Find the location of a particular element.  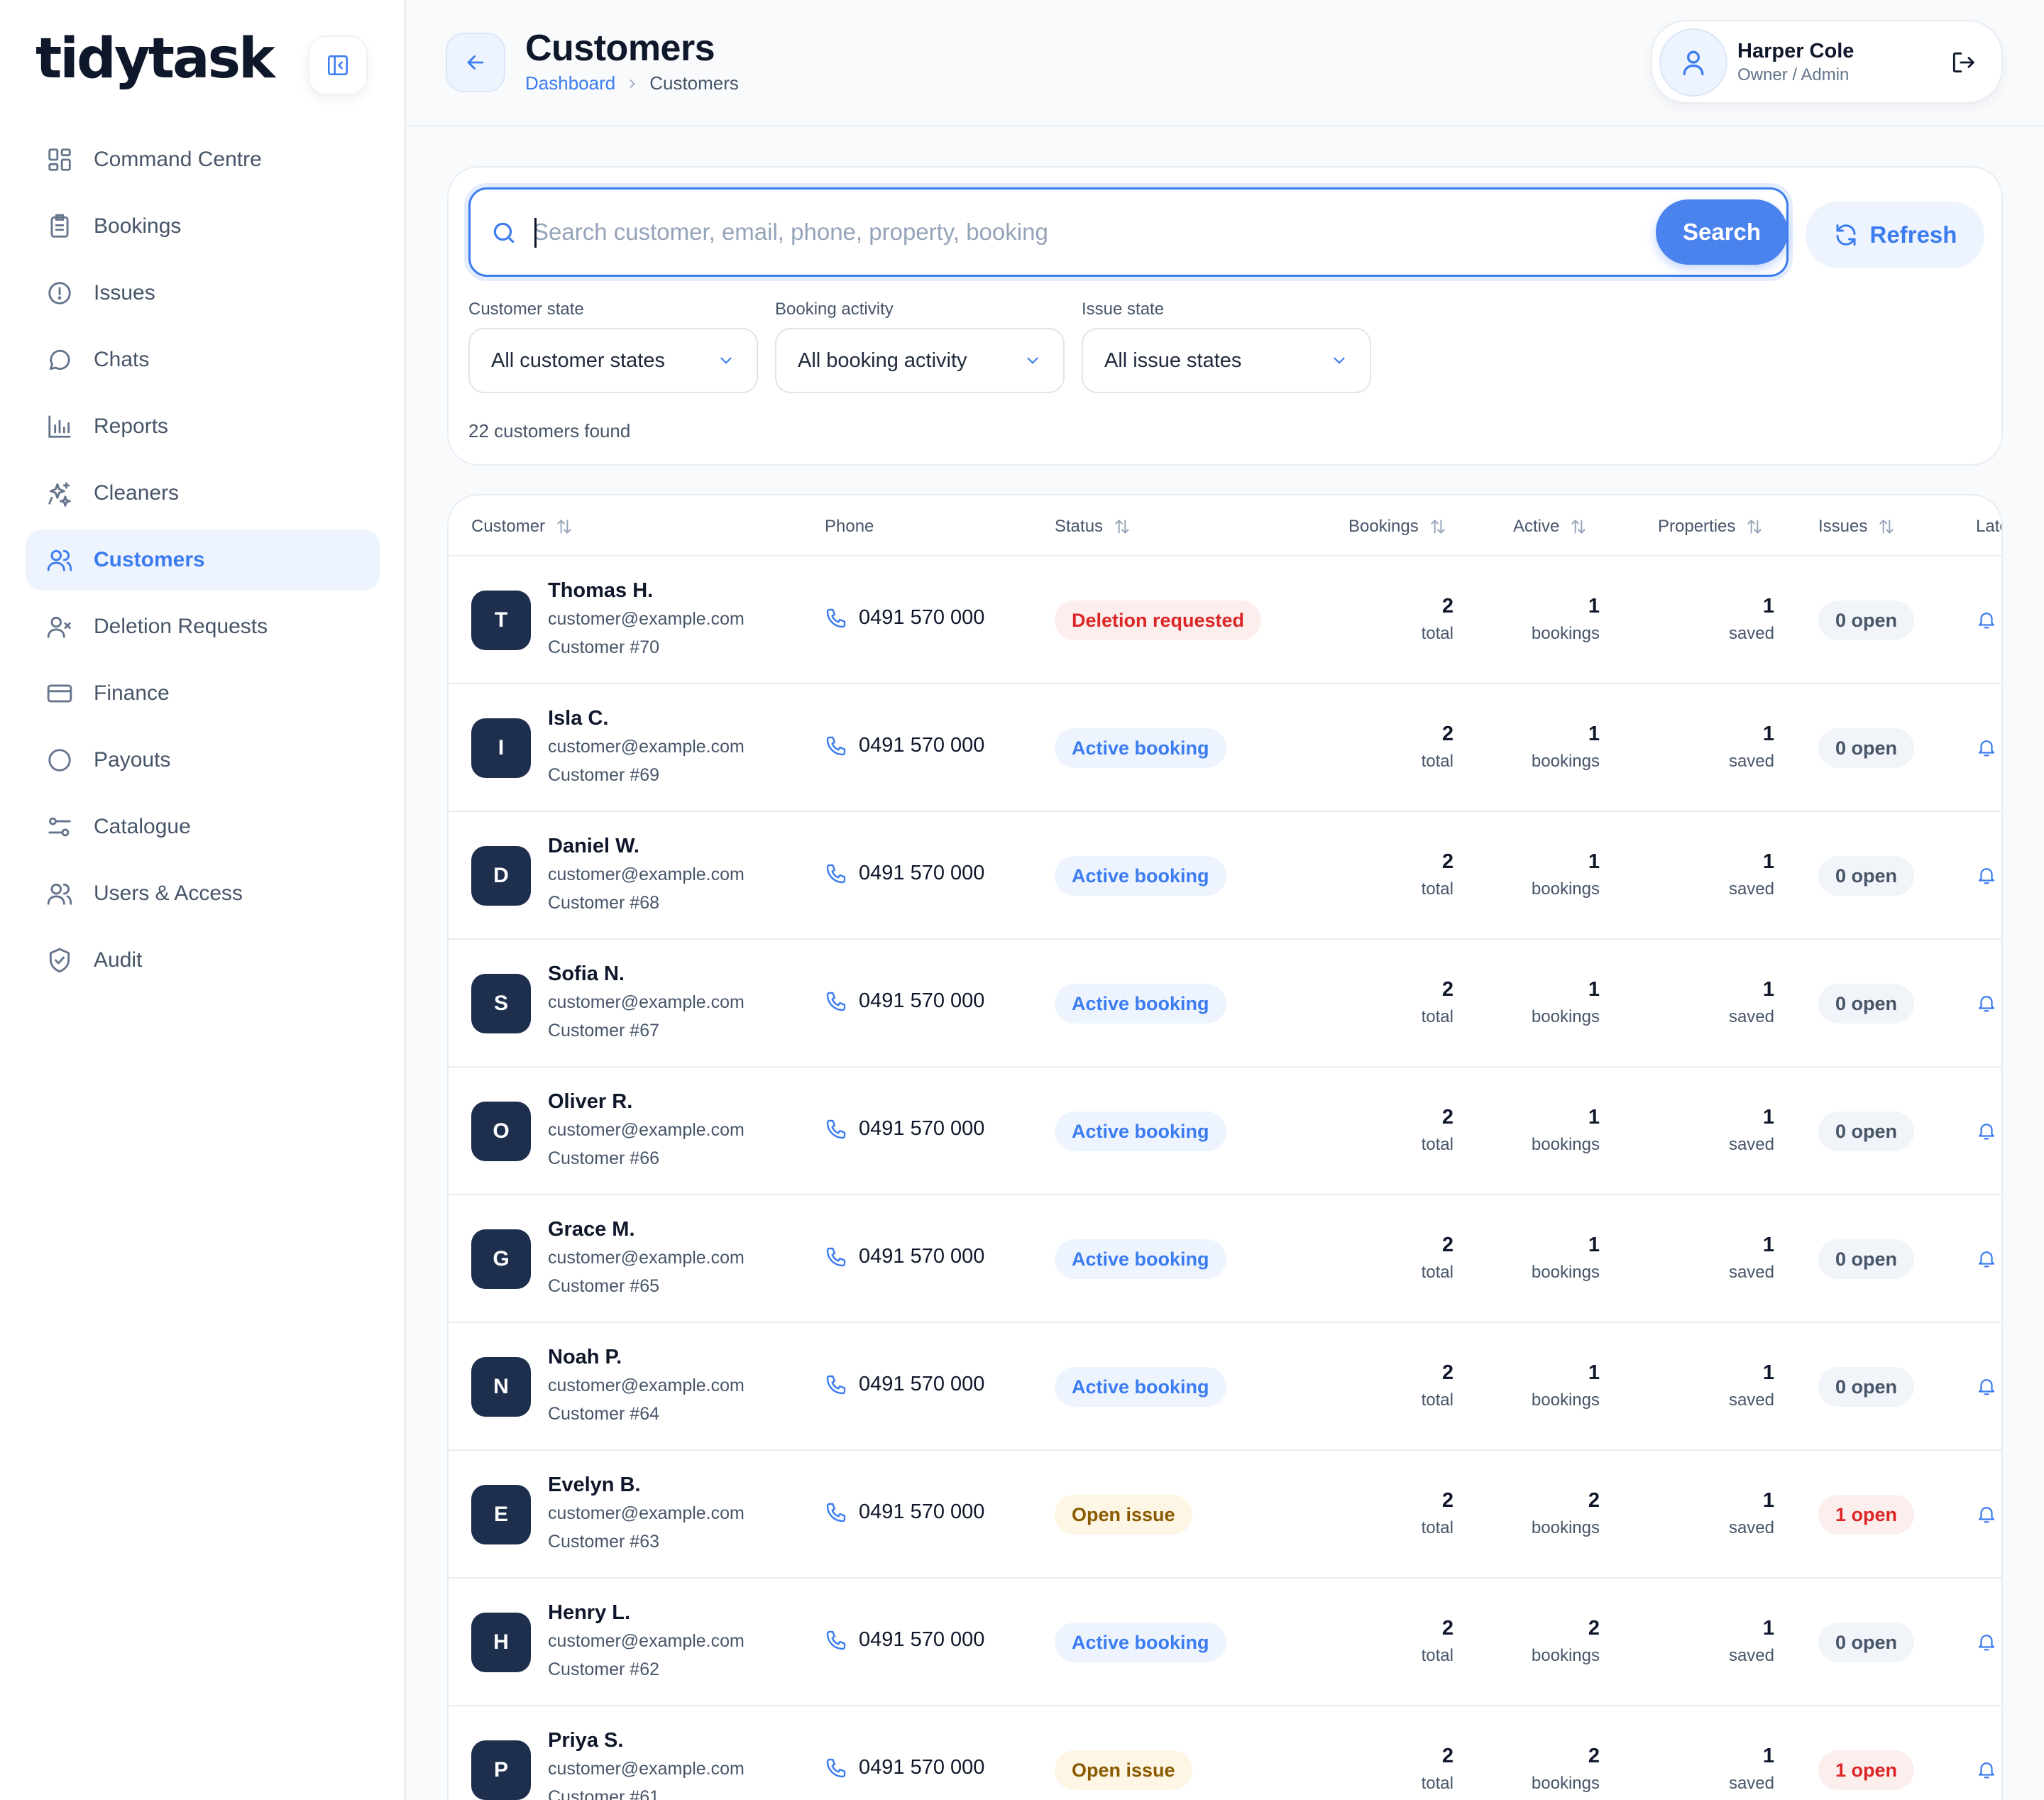

customer-name: Evelyn B. is located at coordinates (594, 1485).